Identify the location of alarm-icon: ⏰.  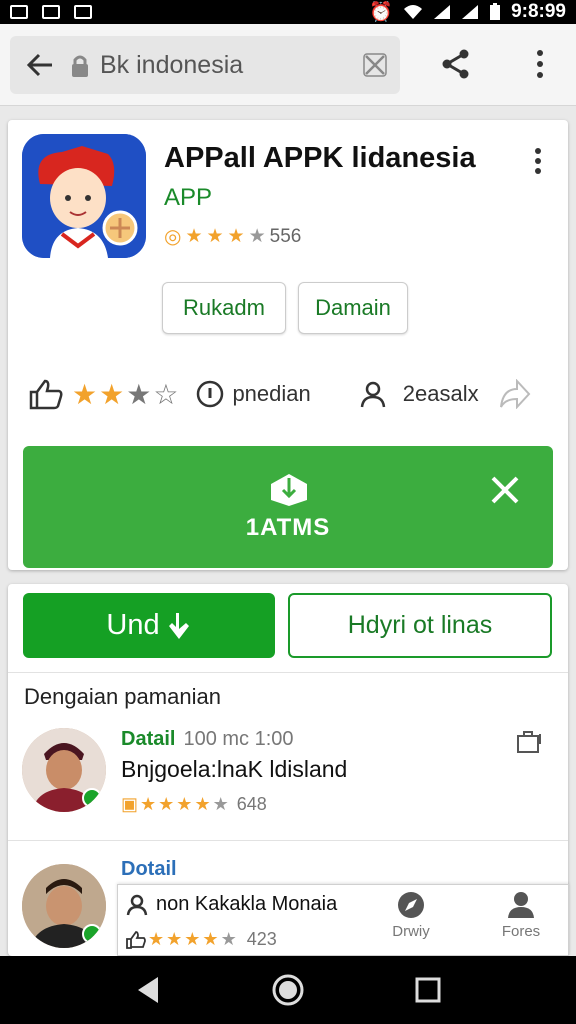
(381, 12).